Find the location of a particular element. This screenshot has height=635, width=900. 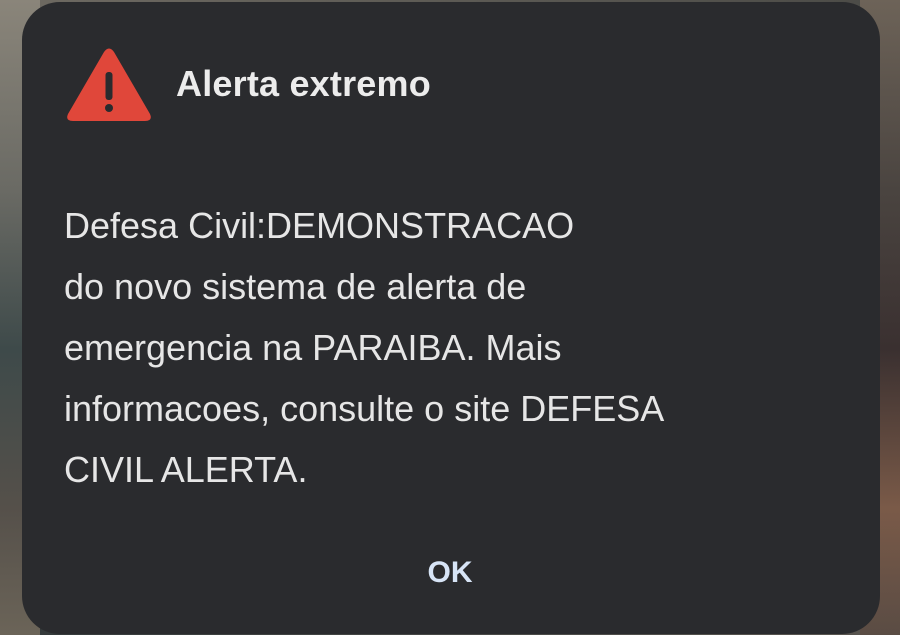

ok-button: OK is located at coordinates (450, 573).